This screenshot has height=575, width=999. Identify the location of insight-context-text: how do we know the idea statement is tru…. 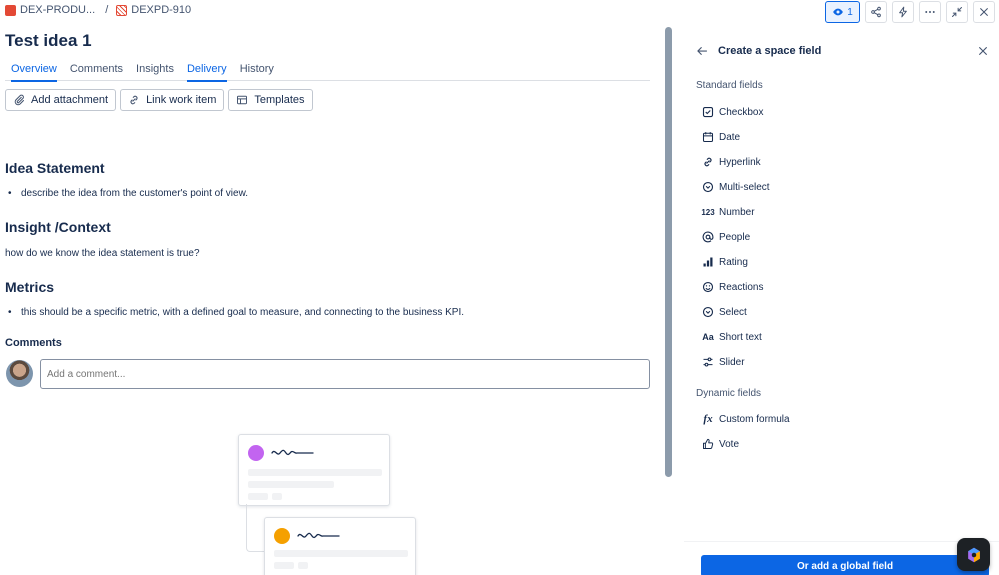
(102, 253).